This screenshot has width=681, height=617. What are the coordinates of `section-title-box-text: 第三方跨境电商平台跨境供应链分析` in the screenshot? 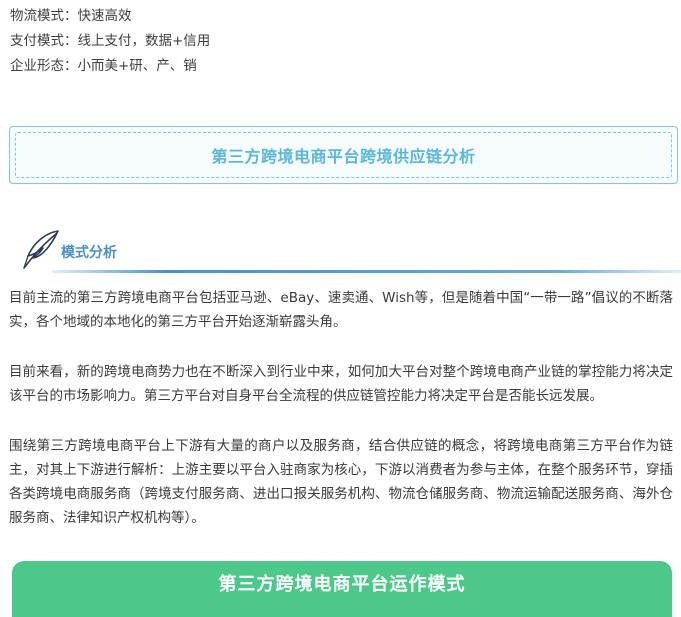 It's located at (343, 156).